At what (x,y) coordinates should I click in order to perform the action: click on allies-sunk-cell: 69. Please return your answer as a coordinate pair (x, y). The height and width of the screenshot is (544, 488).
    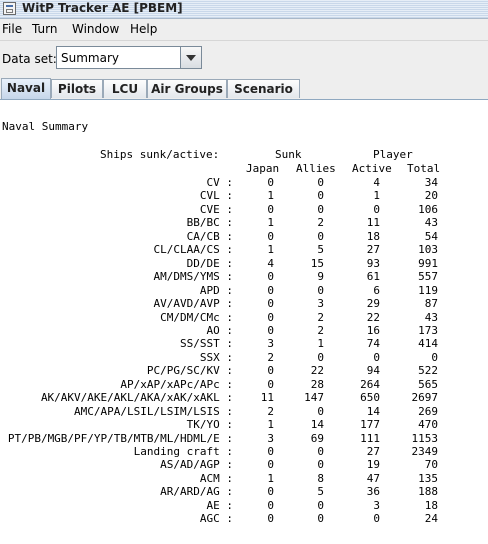
    Looking at the image, I should click on (317, 438).